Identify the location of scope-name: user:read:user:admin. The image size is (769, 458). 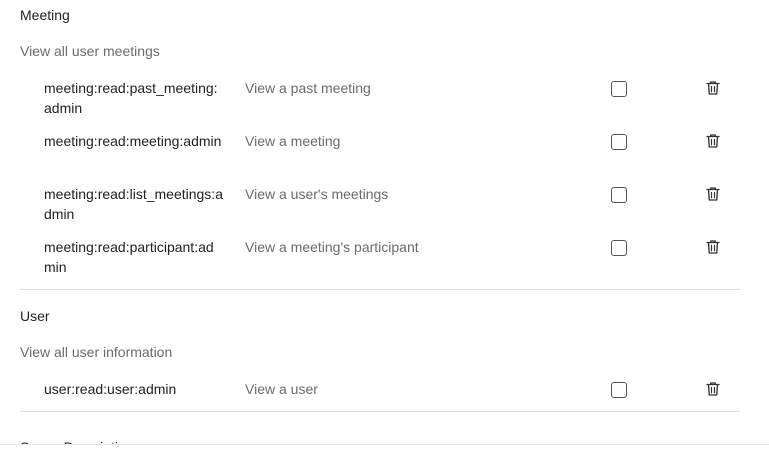
(110, 389).